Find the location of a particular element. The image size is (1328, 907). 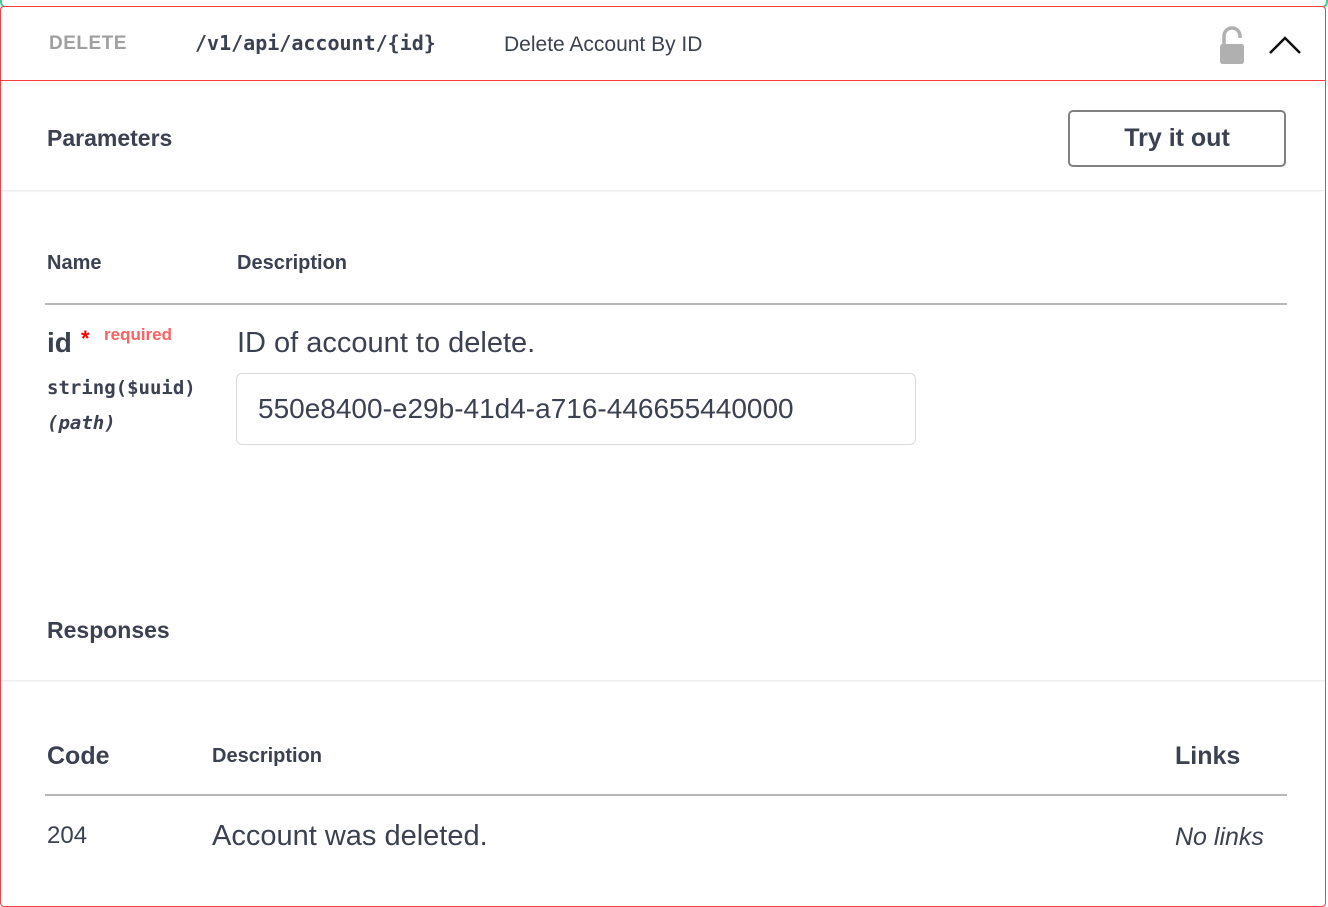

resp-col-links: Links is located at coordinates (1208, 756).